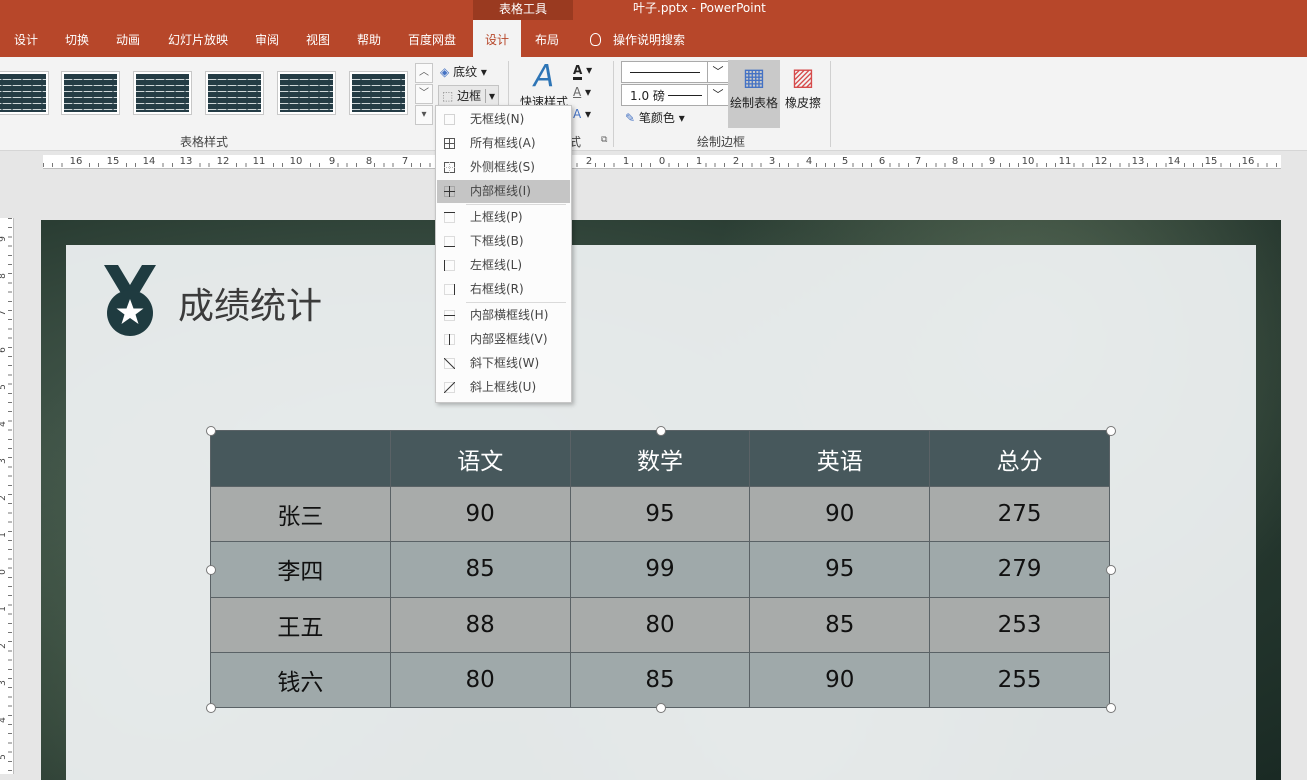 The width and height of the screenshot is (1307, 780). What do you see at coordinates (300, 514) in the screenshot?
I see `table-cell: 张三` at bounding box center [300, 514].